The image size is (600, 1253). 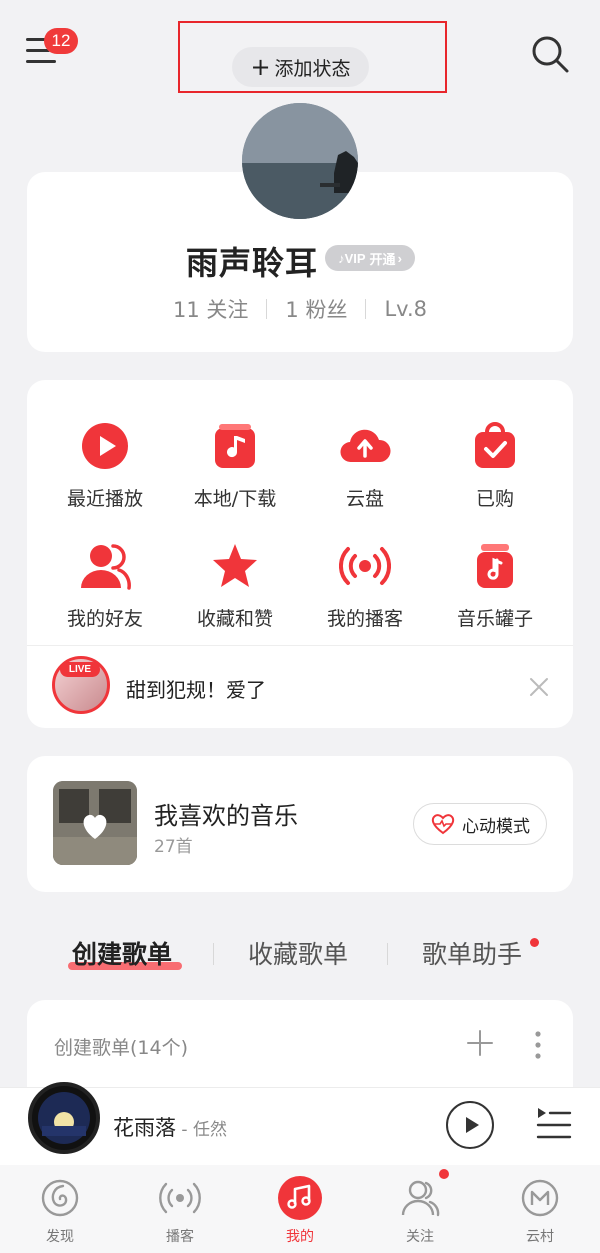 I want to click on follow-icon, so click(x=420, y=1198).